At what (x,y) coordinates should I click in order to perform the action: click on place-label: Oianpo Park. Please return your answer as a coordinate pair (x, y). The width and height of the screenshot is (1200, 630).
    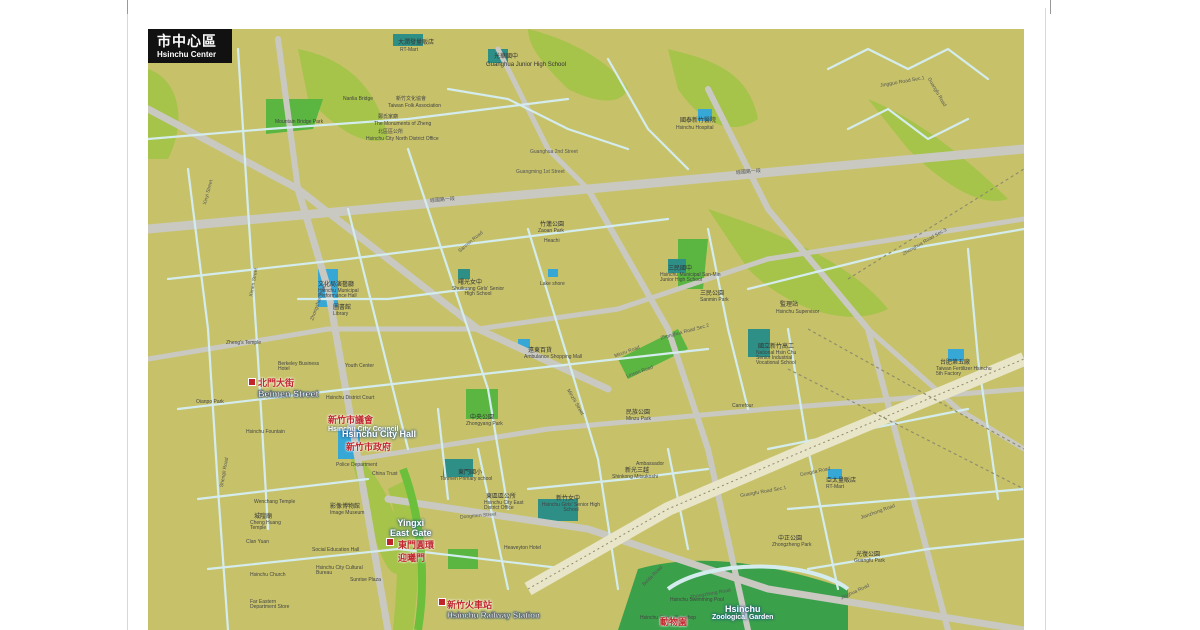
    Looking at the image, I should click on (210, 402).